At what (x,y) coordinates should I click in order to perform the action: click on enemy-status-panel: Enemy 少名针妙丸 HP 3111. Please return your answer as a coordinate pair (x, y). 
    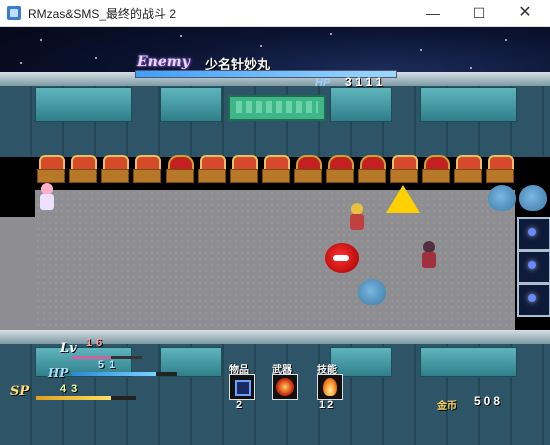
    Looking at the image, I should click on (270, 74).